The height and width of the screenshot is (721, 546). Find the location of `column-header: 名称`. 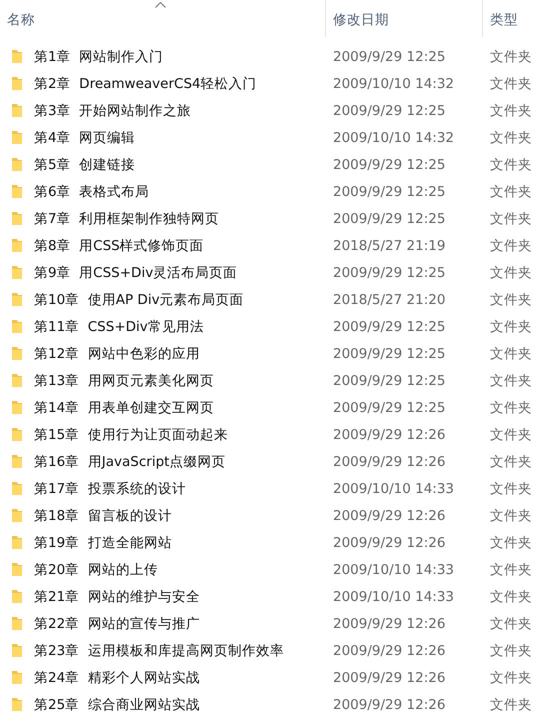

column-header: 名称 is located at coordinates (17, 19).